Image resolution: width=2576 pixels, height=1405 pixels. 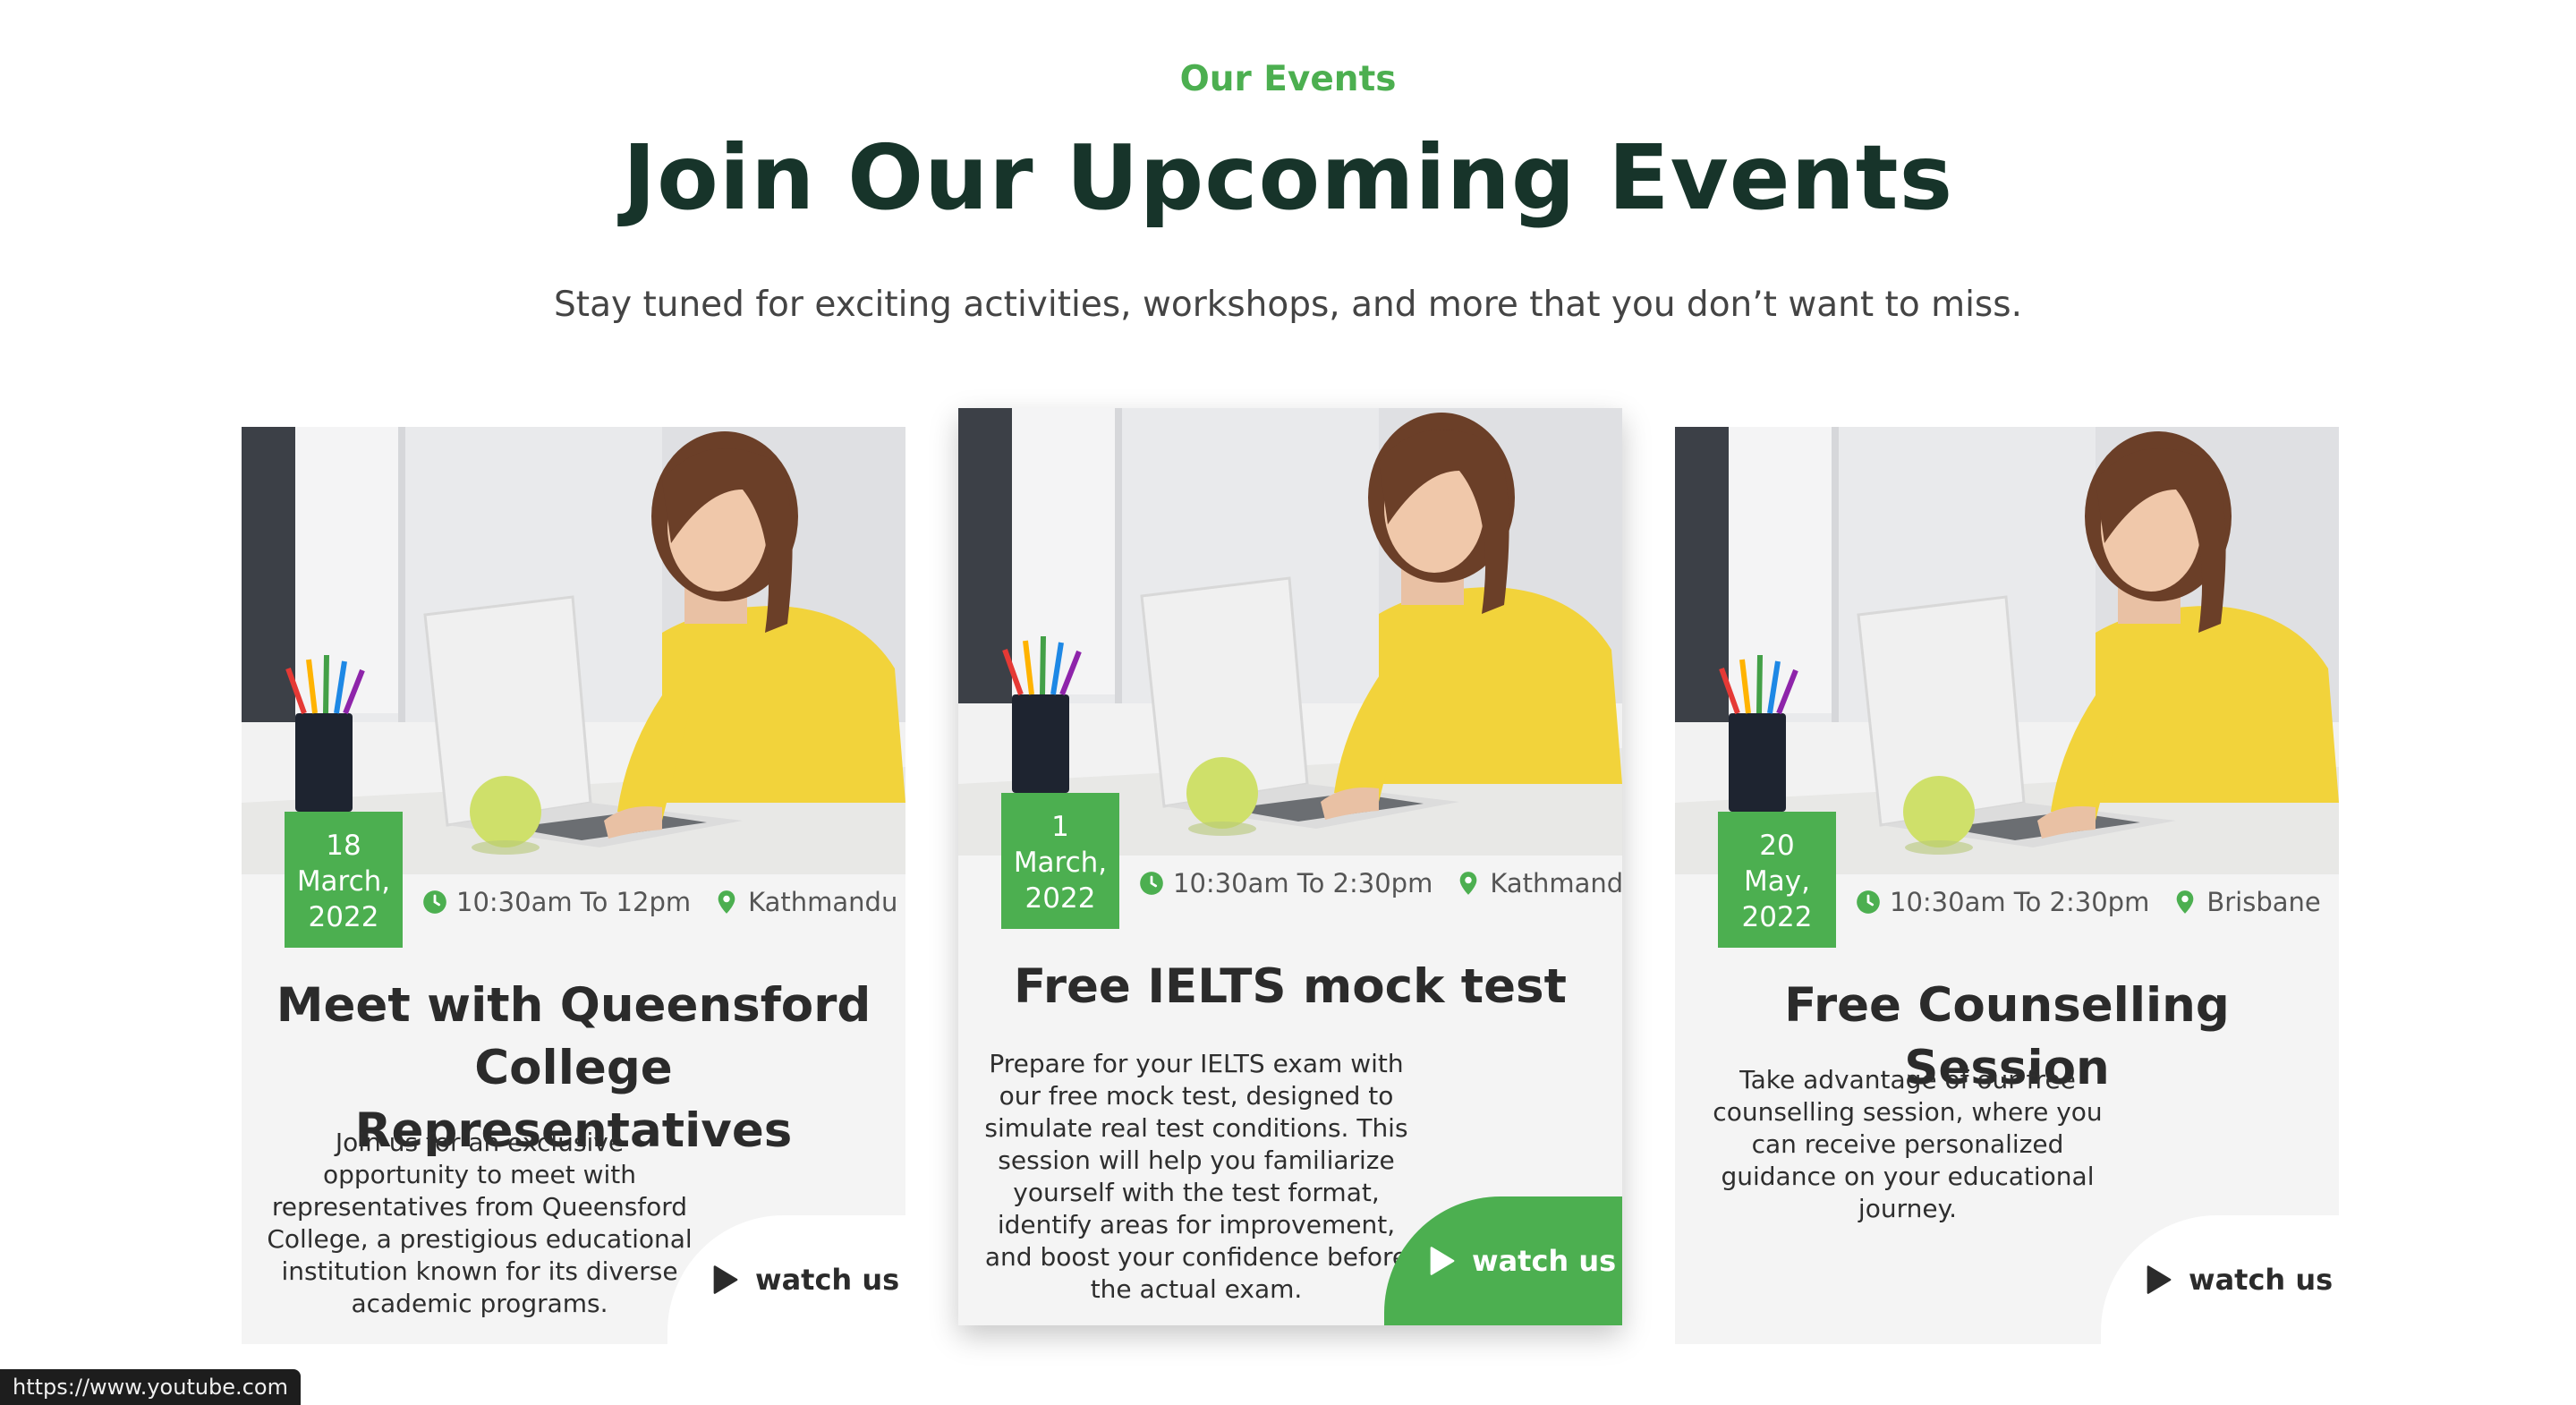 I want to click on link-preview-url: https://www.youtube.com, so click(x=150, y=1387).